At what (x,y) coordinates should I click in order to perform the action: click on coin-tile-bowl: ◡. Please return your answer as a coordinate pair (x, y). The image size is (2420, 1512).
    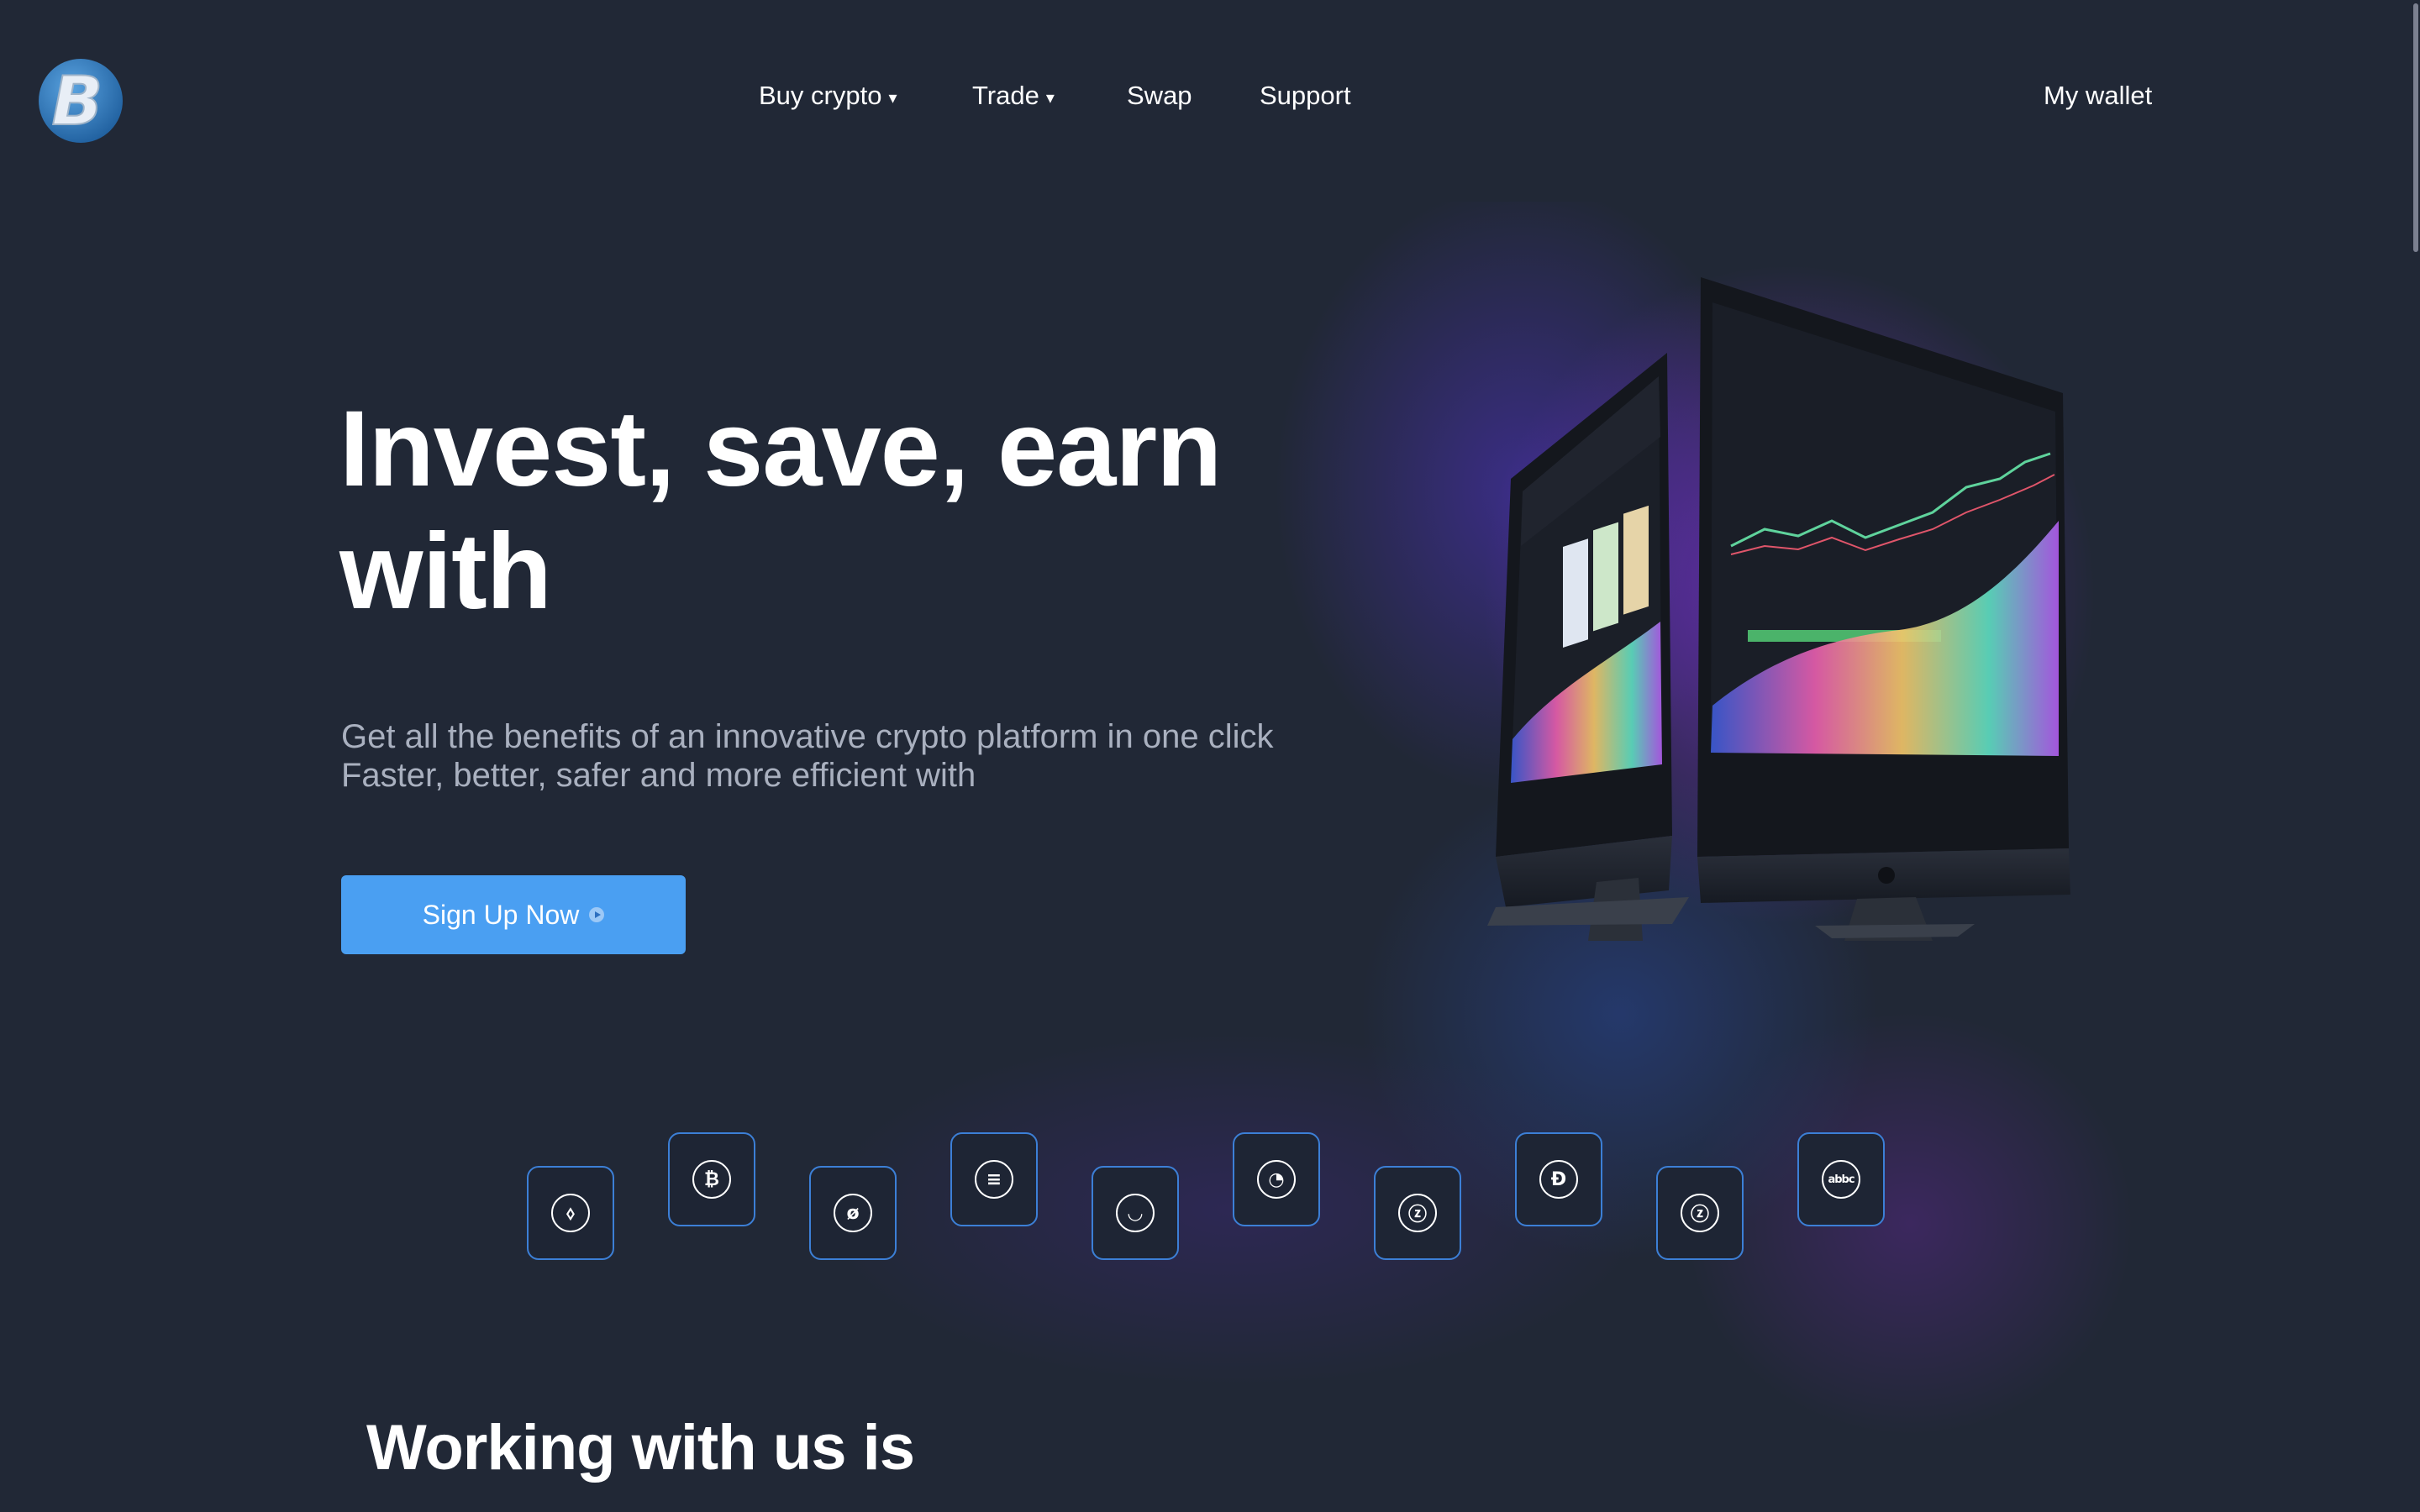
    Looking at the image, I should click on (1135, 1213).